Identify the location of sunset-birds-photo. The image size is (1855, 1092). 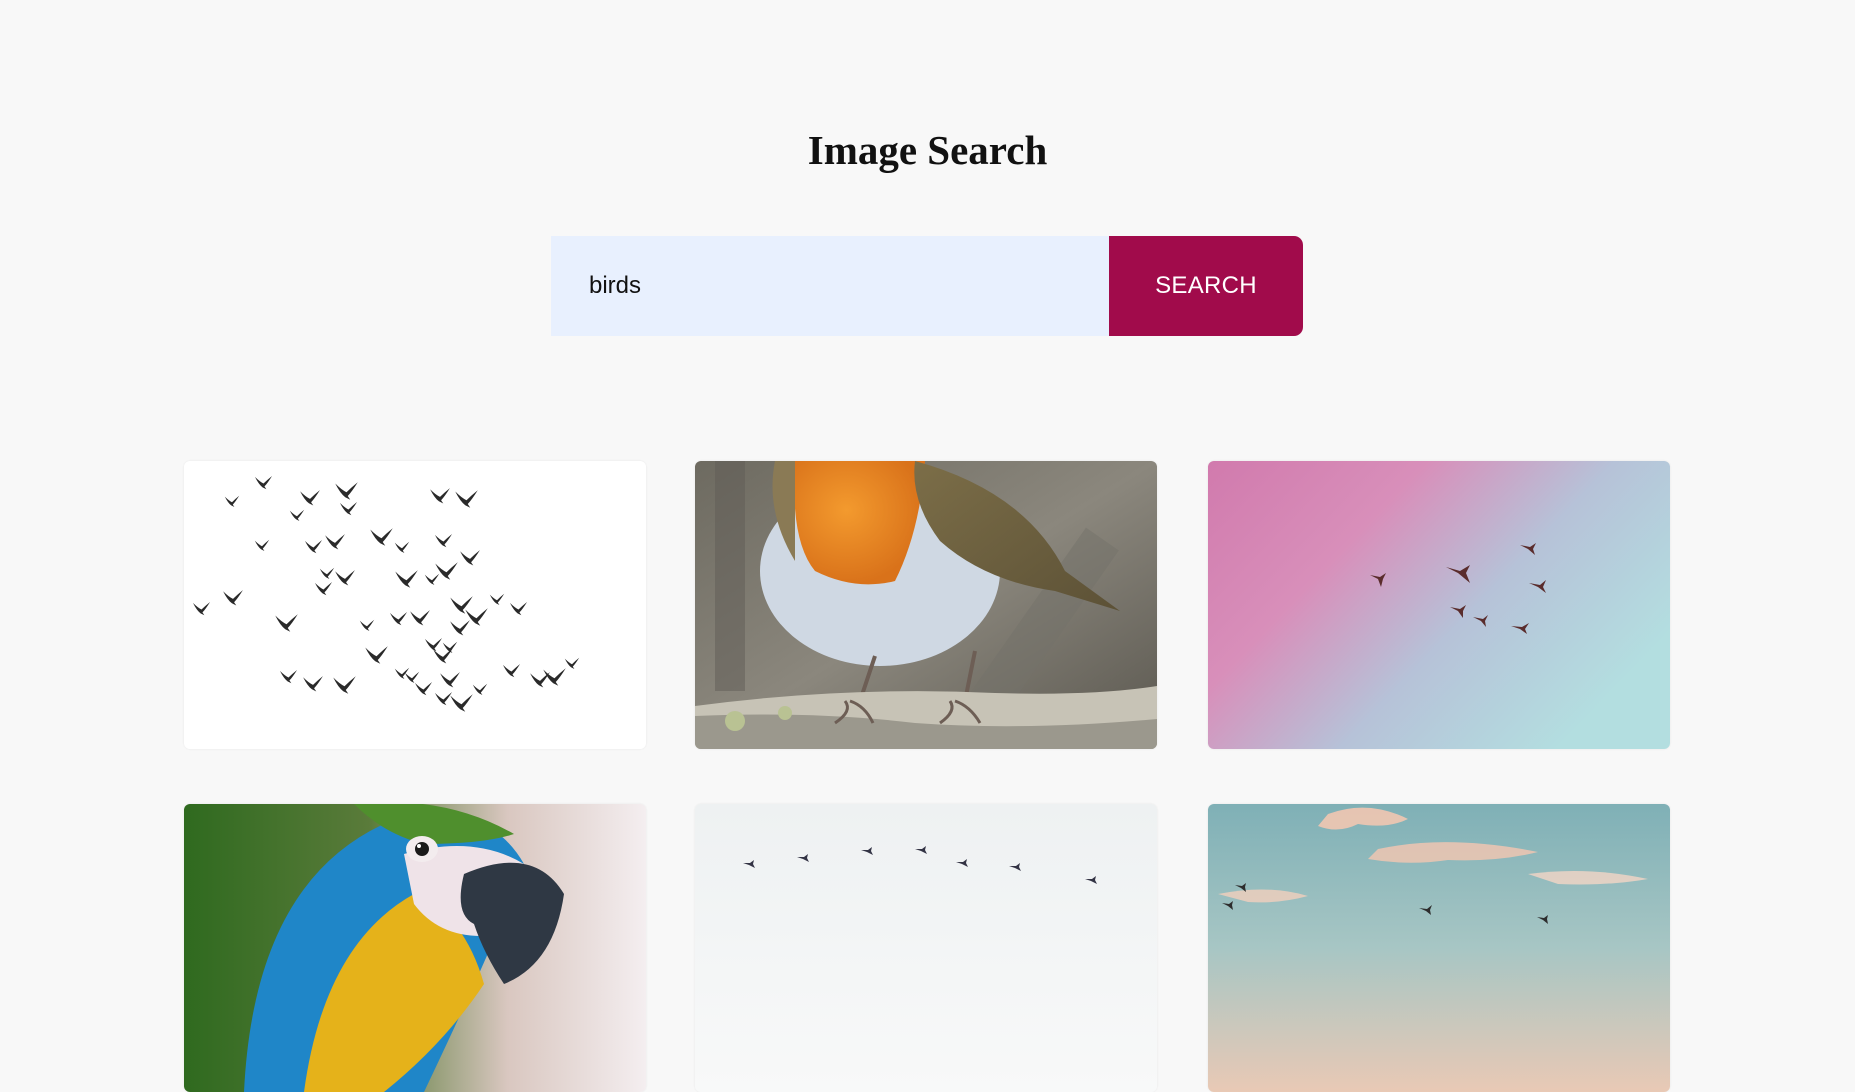
(1439, 948).